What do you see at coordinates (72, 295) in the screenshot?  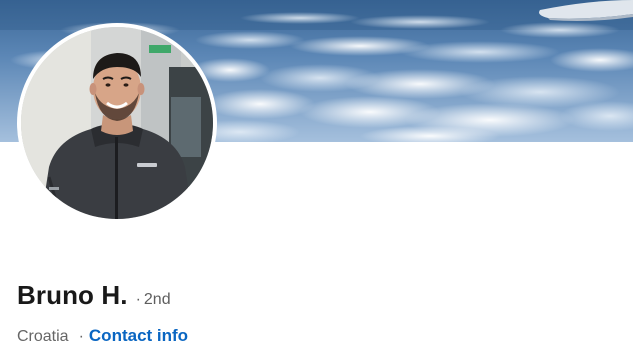 I see `profile-name: Bruno H.` at bounding box center [72, 295].